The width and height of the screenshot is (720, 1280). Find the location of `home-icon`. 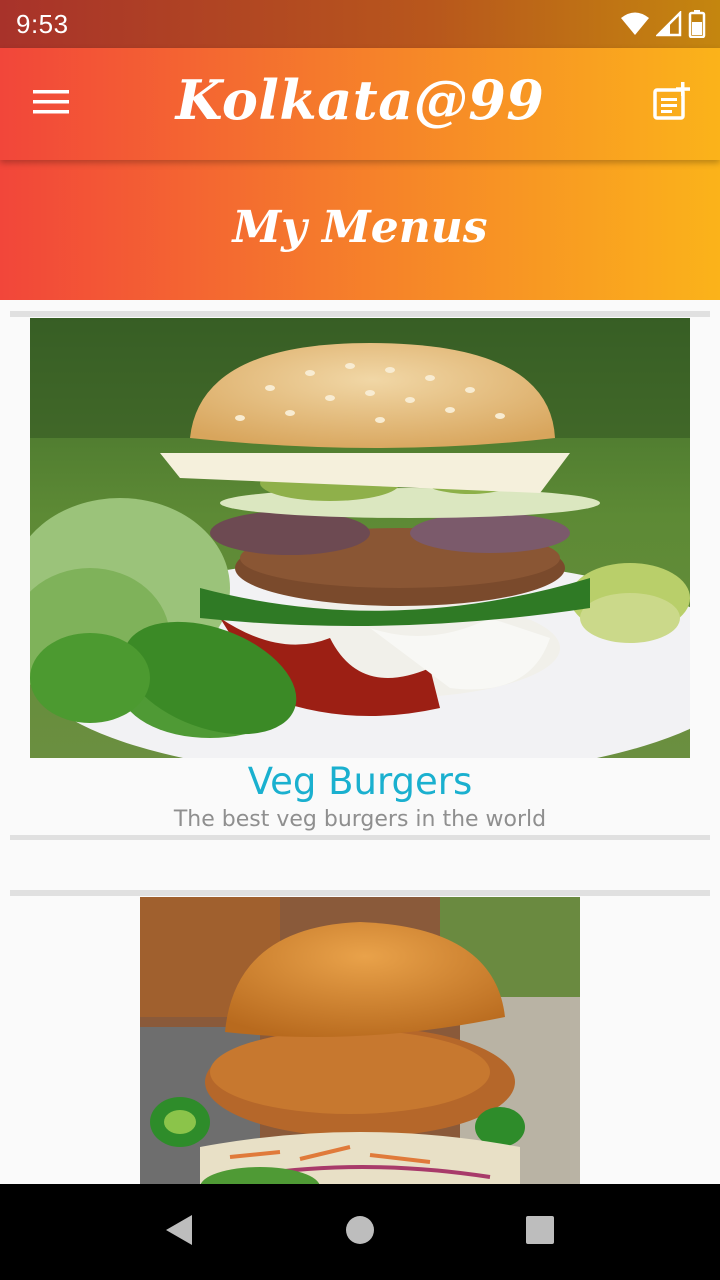

home-icon is located at coordinates (360, 1232).